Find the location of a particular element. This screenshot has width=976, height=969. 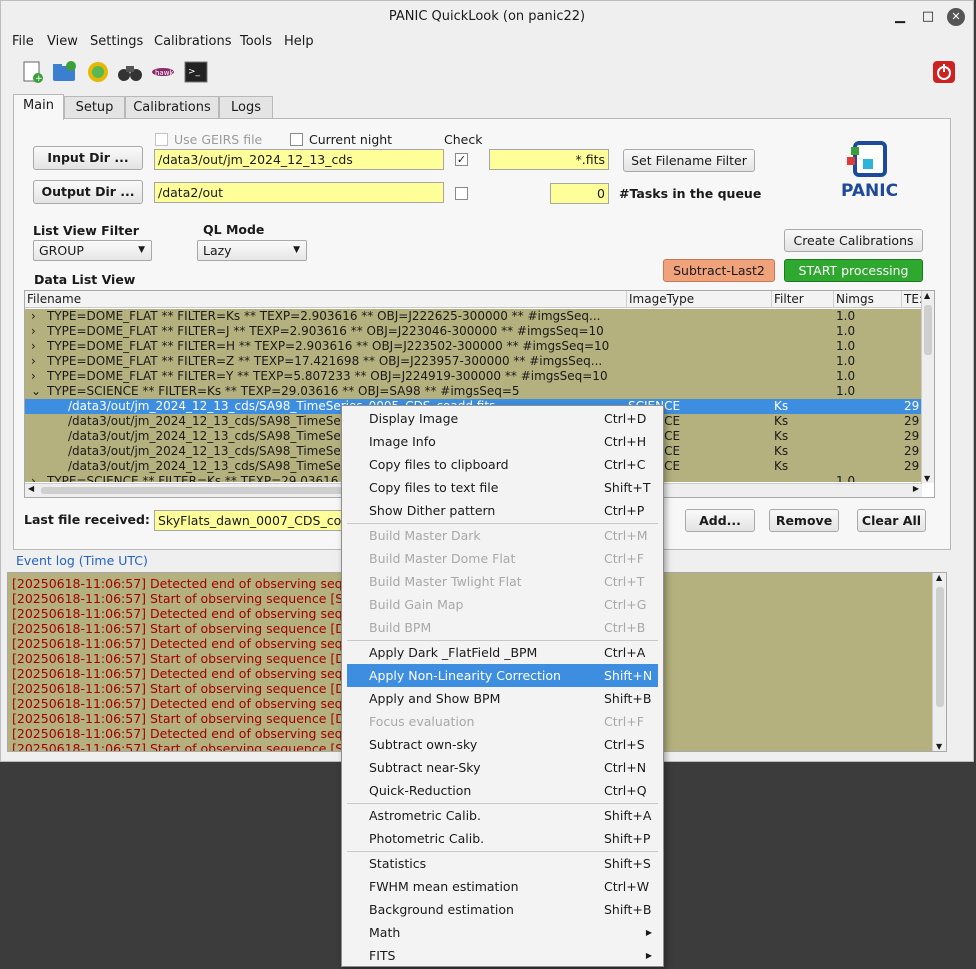

scroll-right-icon: ▶ is located at coordinates (916, 488).